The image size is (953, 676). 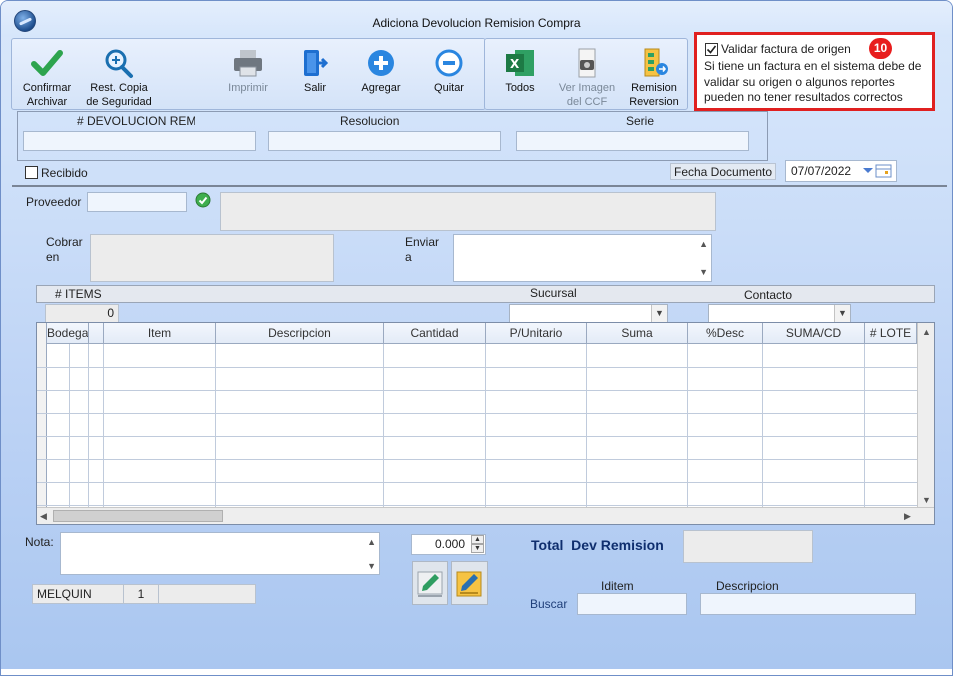 What do you see at coordinates (632, 604) in the screenshot?
I see `iditem-search-input` at bounding box center [632, 604].